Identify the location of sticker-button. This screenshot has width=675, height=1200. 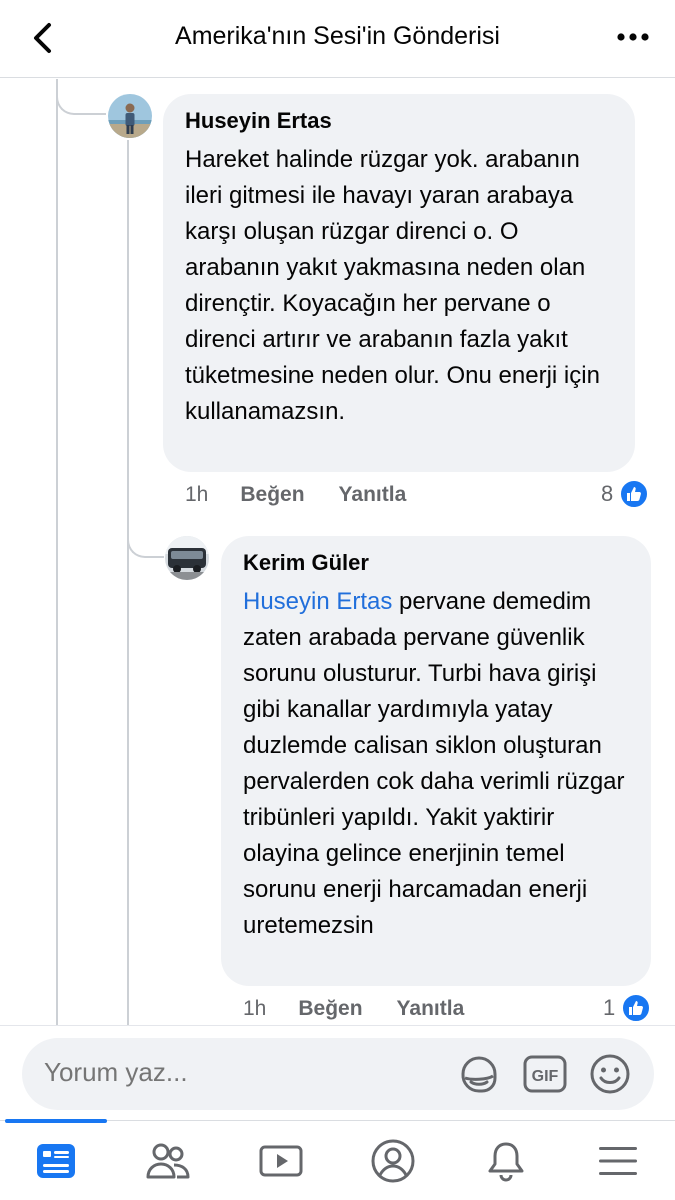
(479, 1074).